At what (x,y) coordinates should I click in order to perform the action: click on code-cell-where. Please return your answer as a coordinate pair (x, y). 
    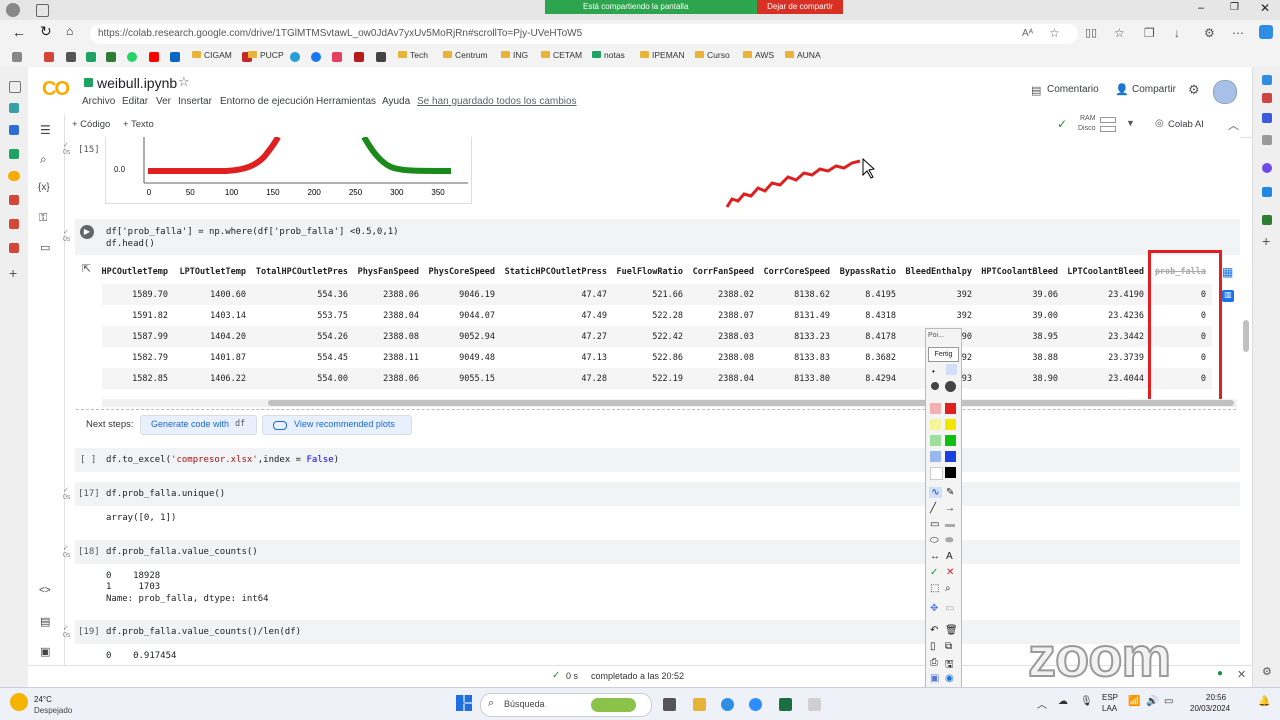
    Looking at the image, I should click on (657, 237).